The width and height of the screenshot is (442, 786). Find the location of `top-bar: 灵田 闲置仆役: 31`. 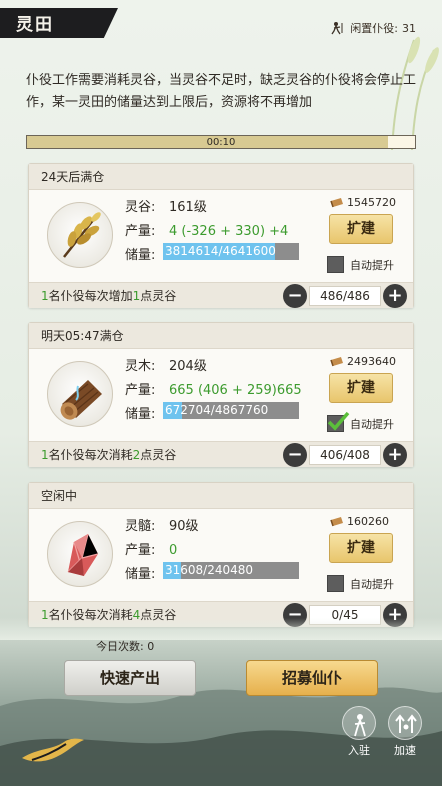

top-bar: 灵田 闲置仆役: 31 is located at coordinates (221, 20).